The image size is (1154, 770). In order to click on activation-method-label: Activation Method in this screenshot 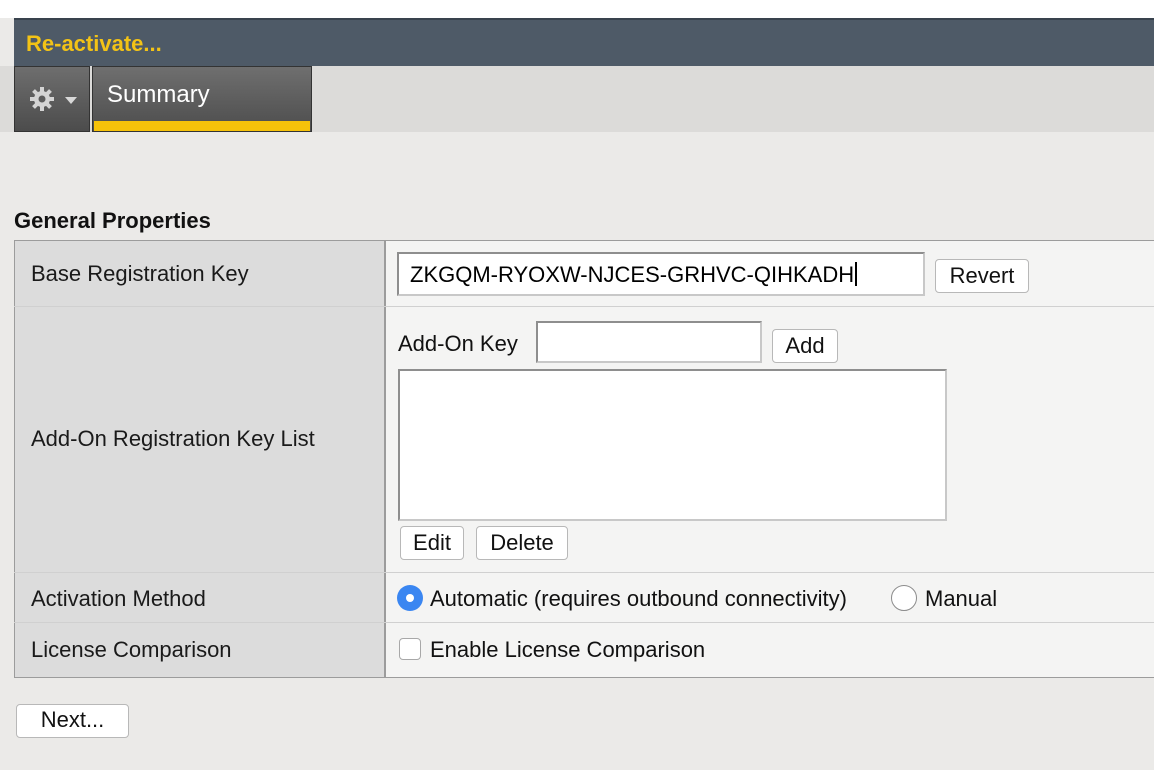, I will do `click(118, 598)`.